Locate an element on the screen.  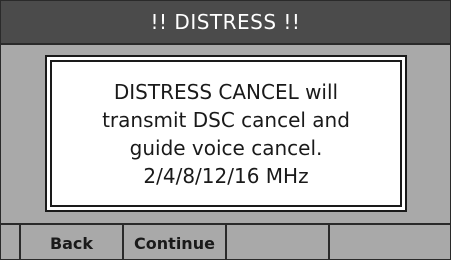
dialog-message-line: transmit DSC cancel and is located at coordinates (226, 119).